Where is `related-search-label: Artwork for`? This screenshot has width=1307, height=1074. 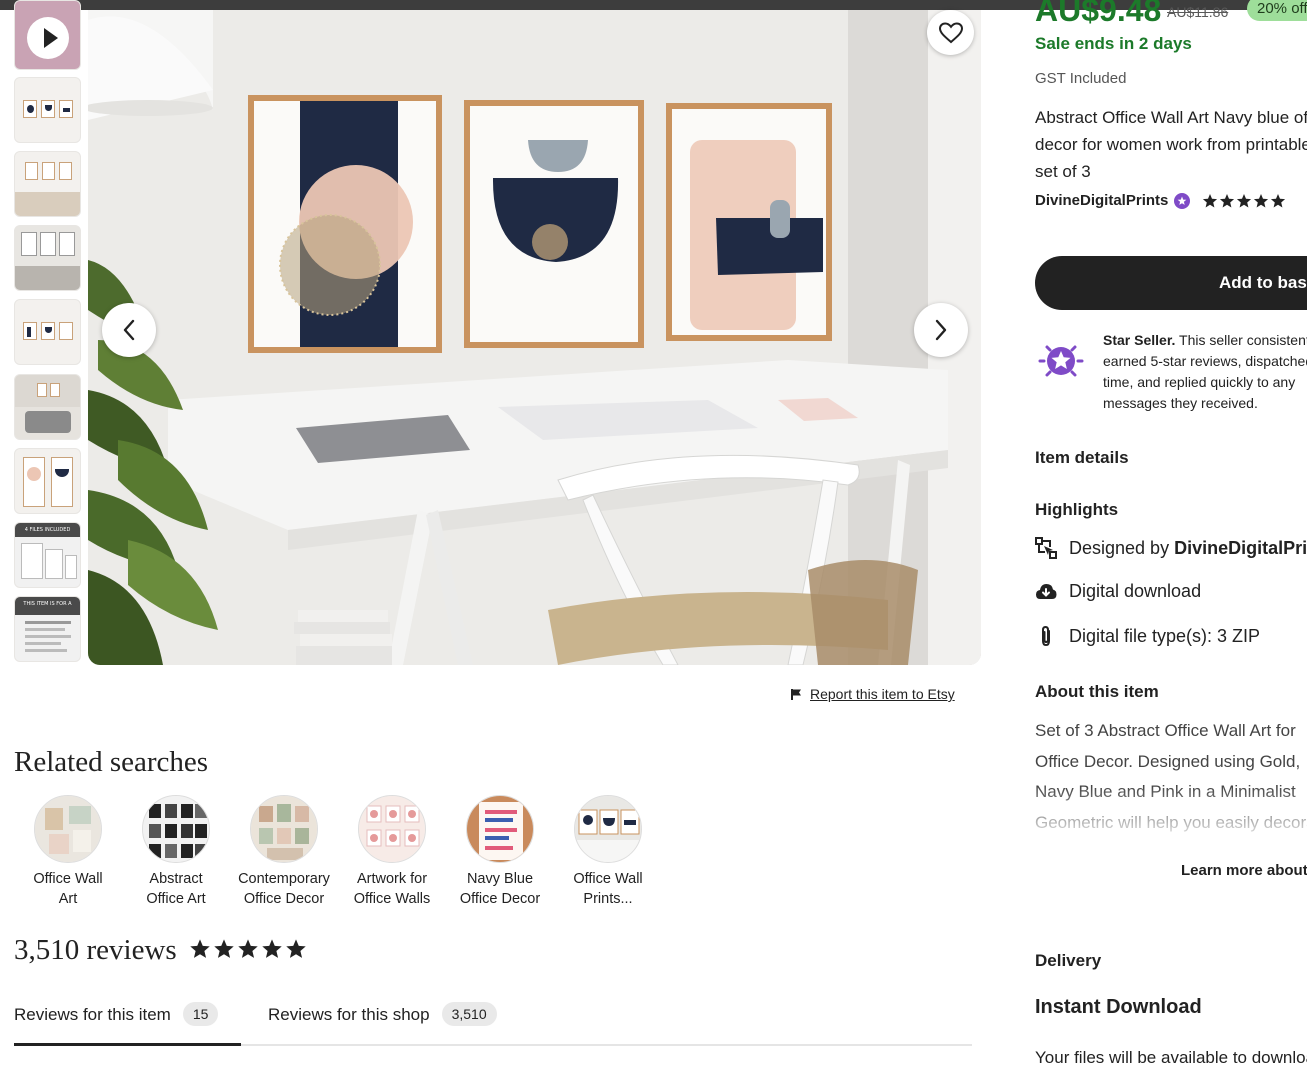
related-search-label: Artwork for is located at coordinates (392, 879).